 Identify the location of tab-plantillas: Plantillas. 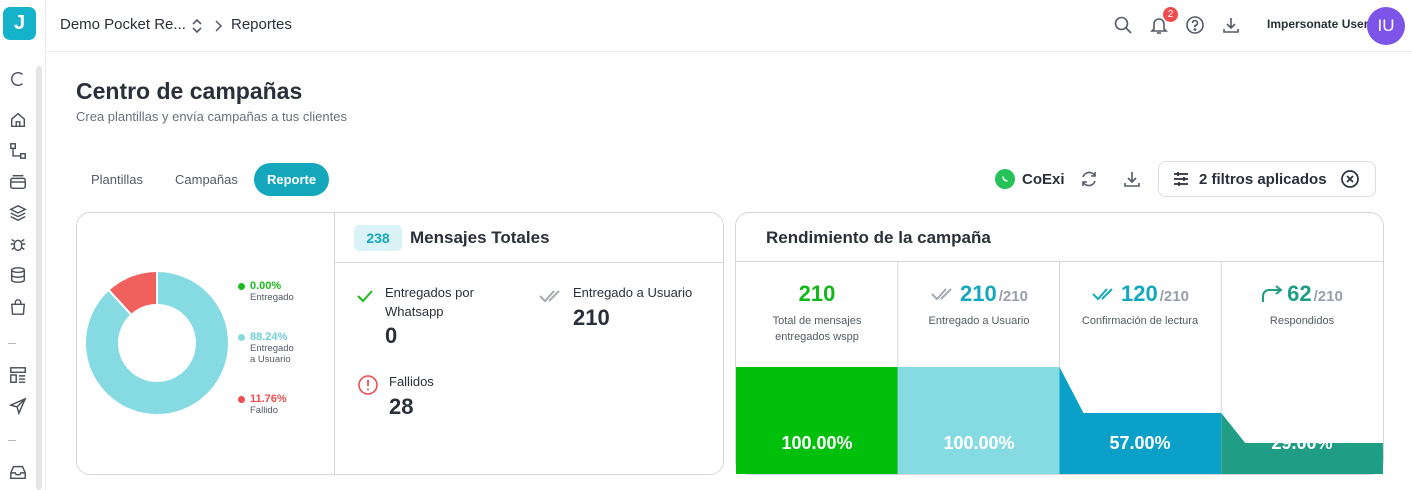
(117, 179).